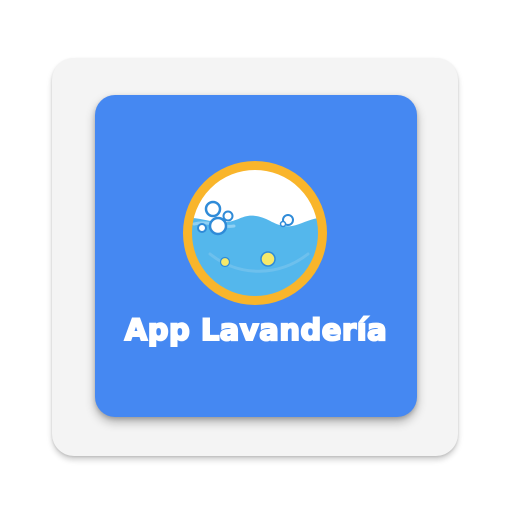  What do you see at coordinates (255, 233) in the screenshot?
I see `washing-machine-bubble-icon` at bounding box center [255, 233].